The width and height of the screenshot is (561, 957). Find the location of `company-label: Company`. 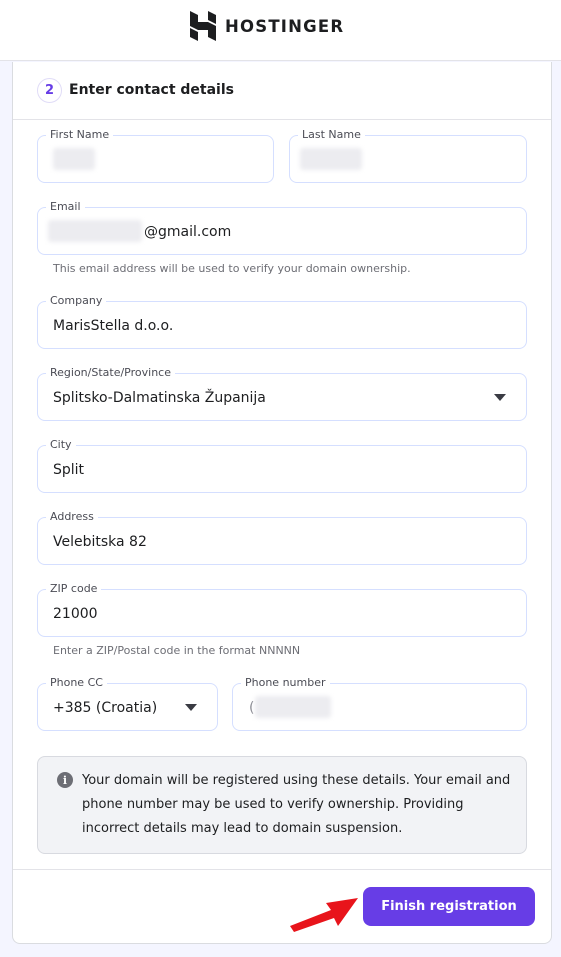

company-label: Company is located at coordinates (76, 301).